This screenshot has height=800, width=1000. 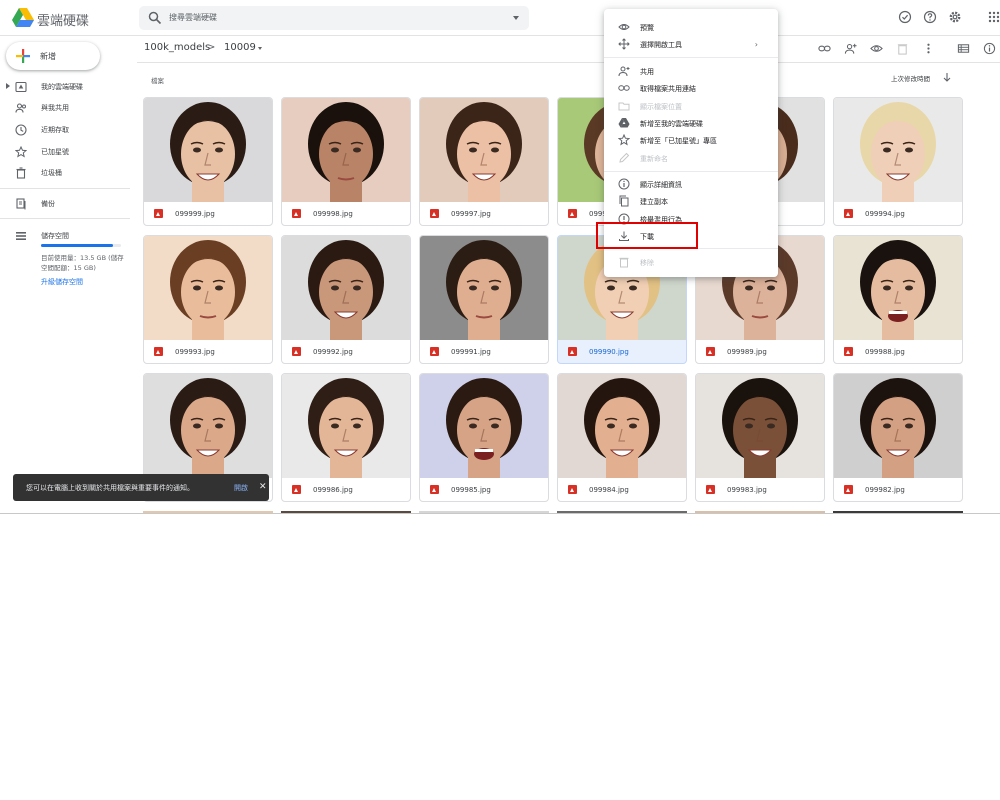 I want to click on sort-by-label: 上次修改時間, so click(x=910, y=78).